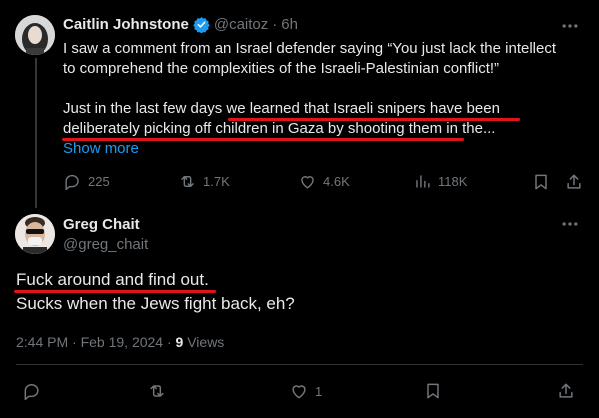 This screenshot has height=418, width=599. I want to click on views-button: 118K, so click(440, 181).